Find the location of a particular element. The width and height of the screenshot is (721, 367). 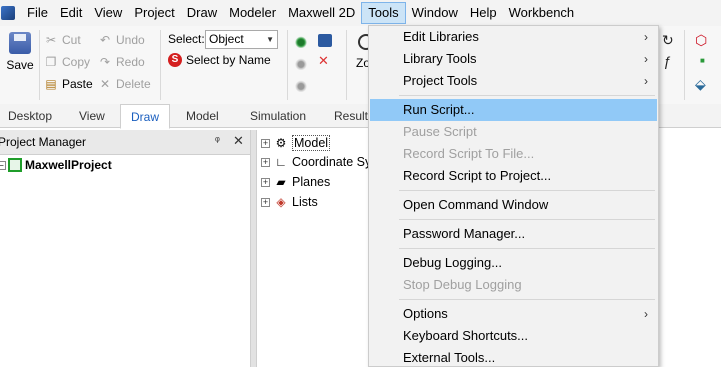

close-icon: ✕ is located at coordinates (238, 141).